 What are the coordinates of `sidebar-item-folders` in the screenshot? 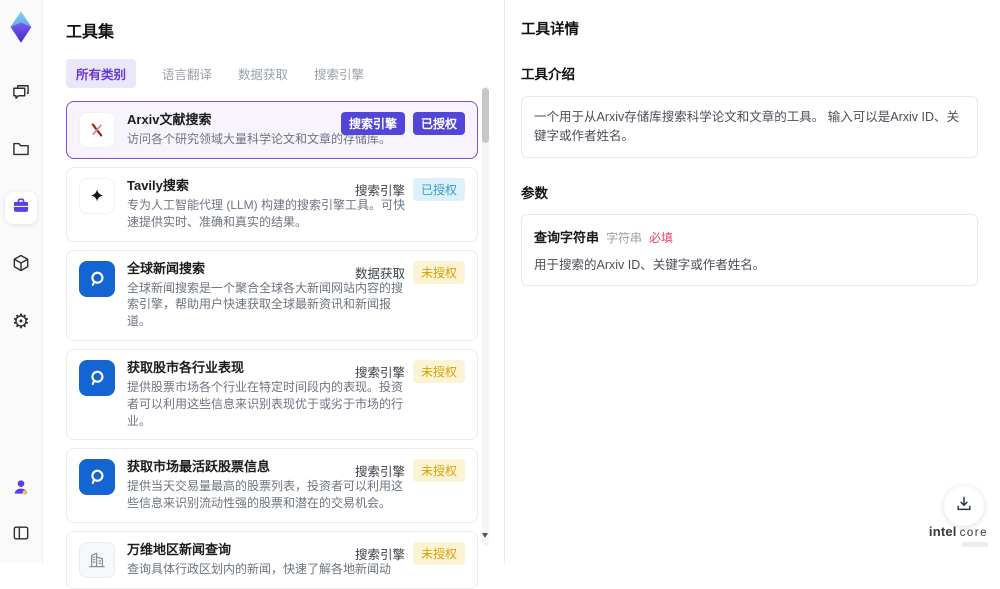 It's located at (21, 151).